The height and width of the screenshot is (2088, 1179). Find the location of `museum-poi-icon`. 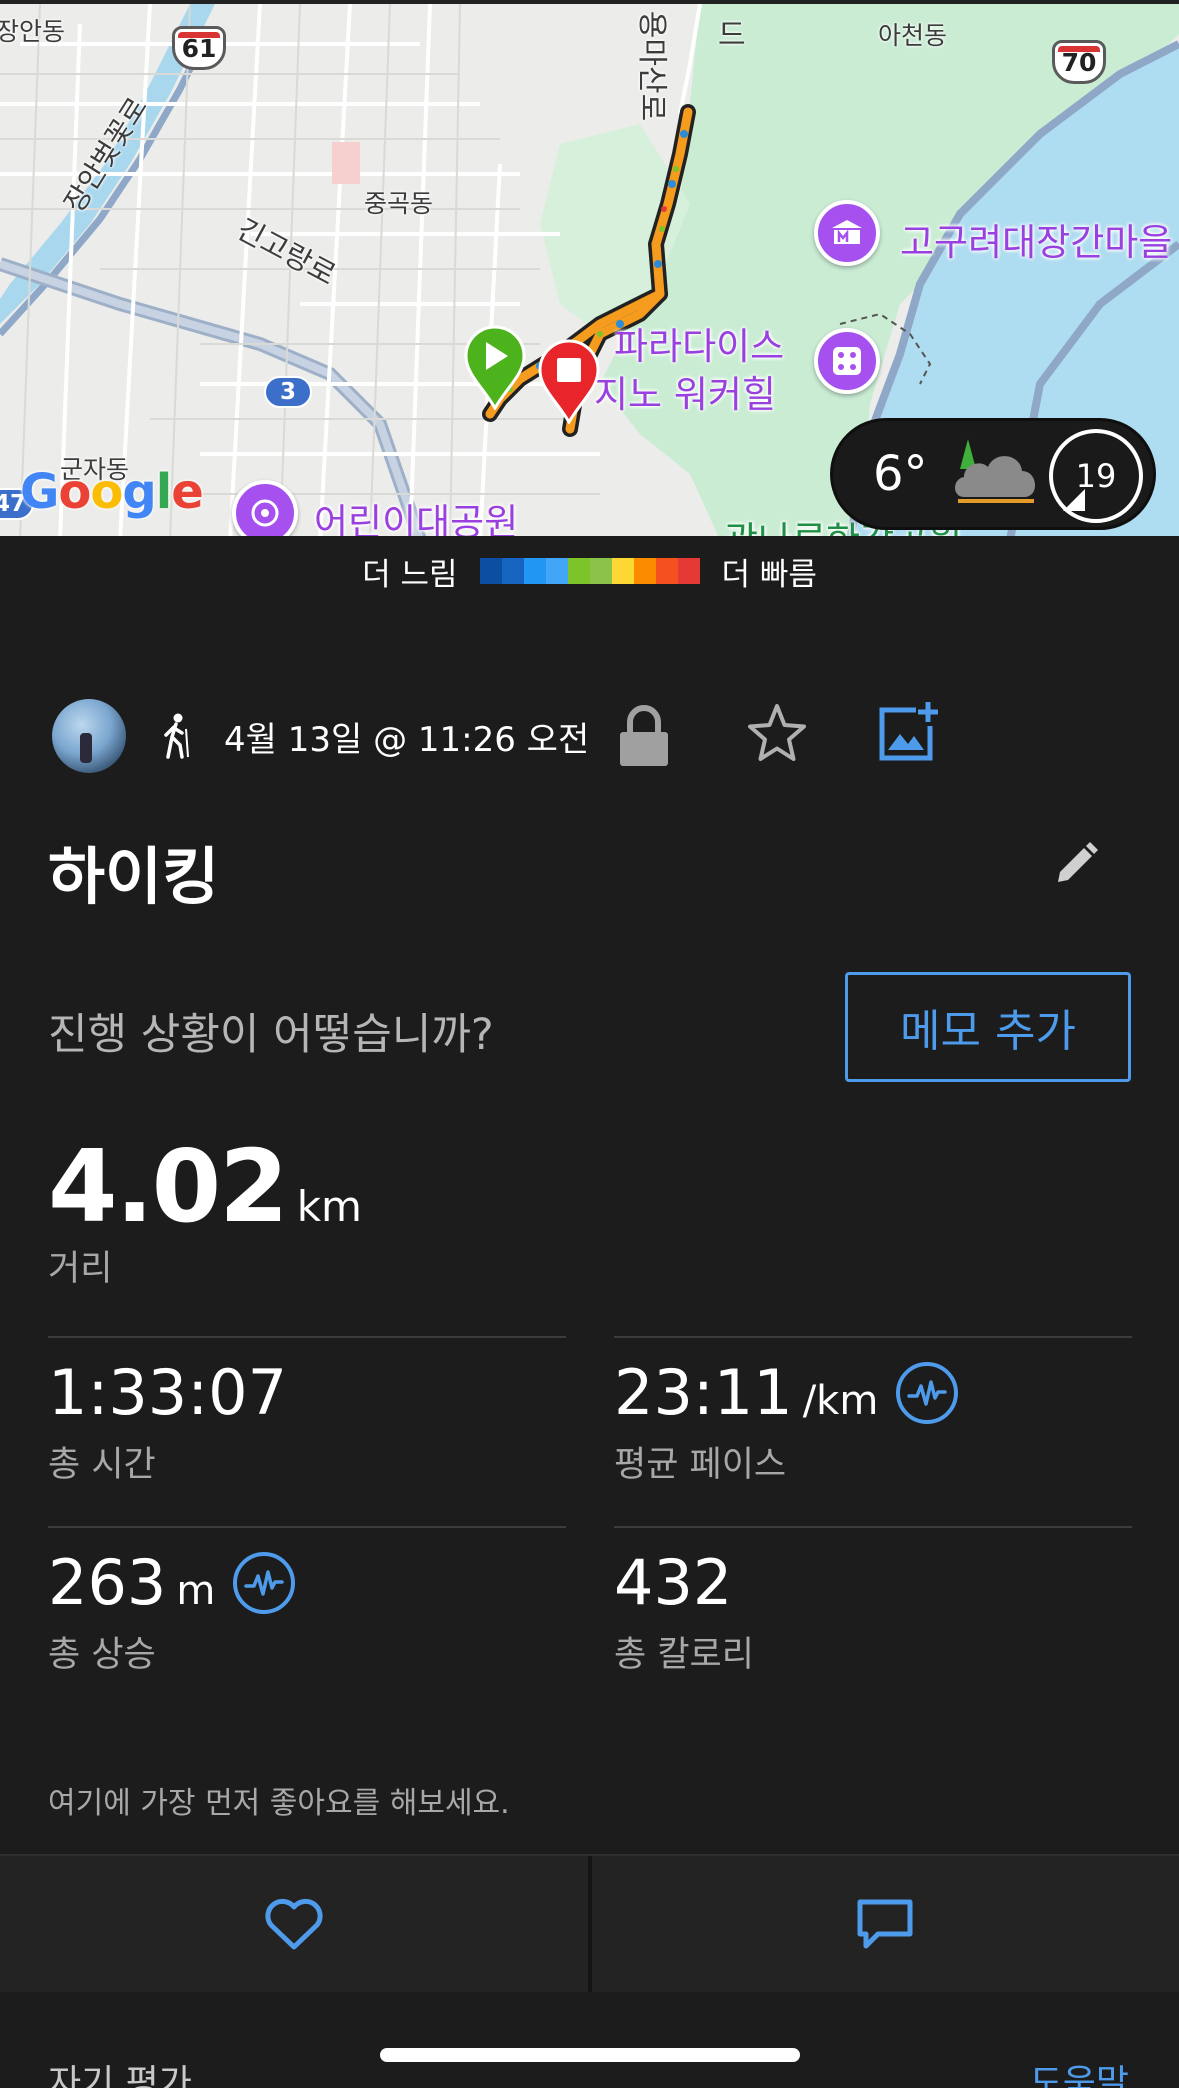

museum-poi-icon is located at coordinates (847, 233).